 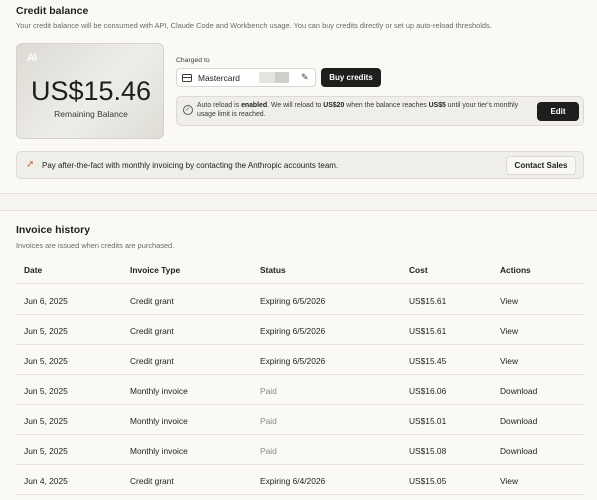 What do you see at coordinates (219, 78) in the screenshot?
I see `card-name: Mastercard` at bounding box center [219, 78].